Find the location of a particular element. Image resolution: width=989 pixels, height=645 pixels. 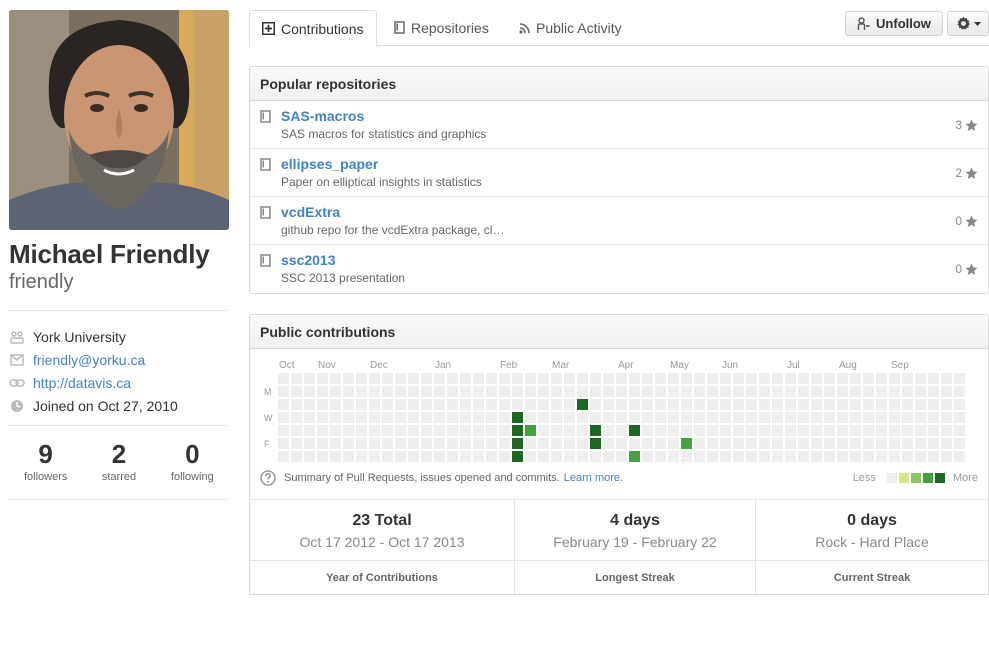

unfollow-button: Unfollow is located at coordinates (894, 23).